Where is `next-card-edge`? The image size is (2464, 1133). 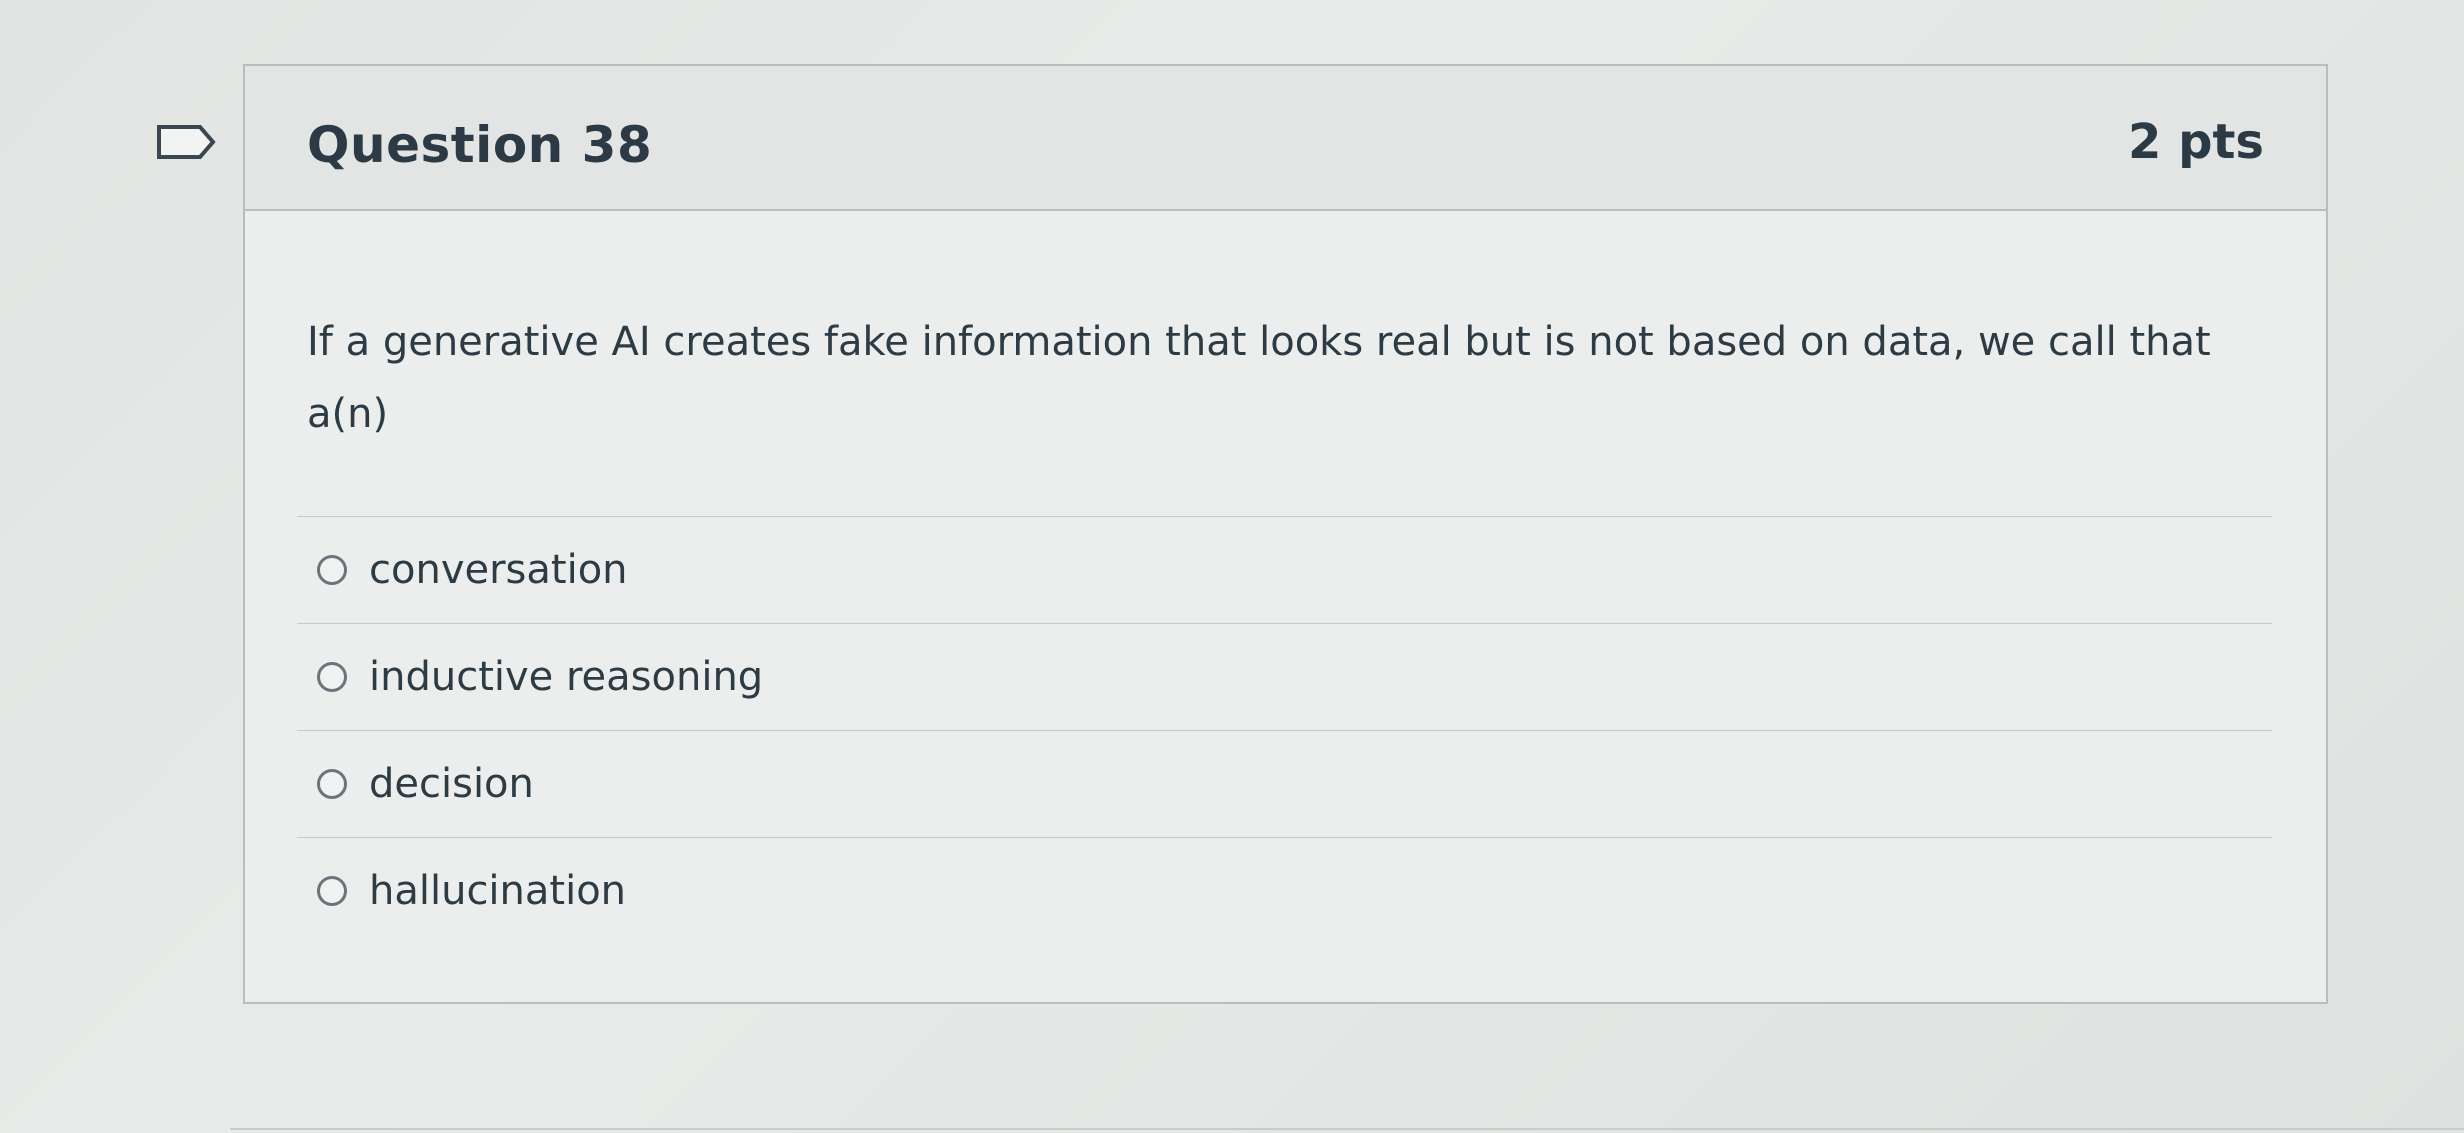 next-card-edge is located at coordinates (1347, 1129).